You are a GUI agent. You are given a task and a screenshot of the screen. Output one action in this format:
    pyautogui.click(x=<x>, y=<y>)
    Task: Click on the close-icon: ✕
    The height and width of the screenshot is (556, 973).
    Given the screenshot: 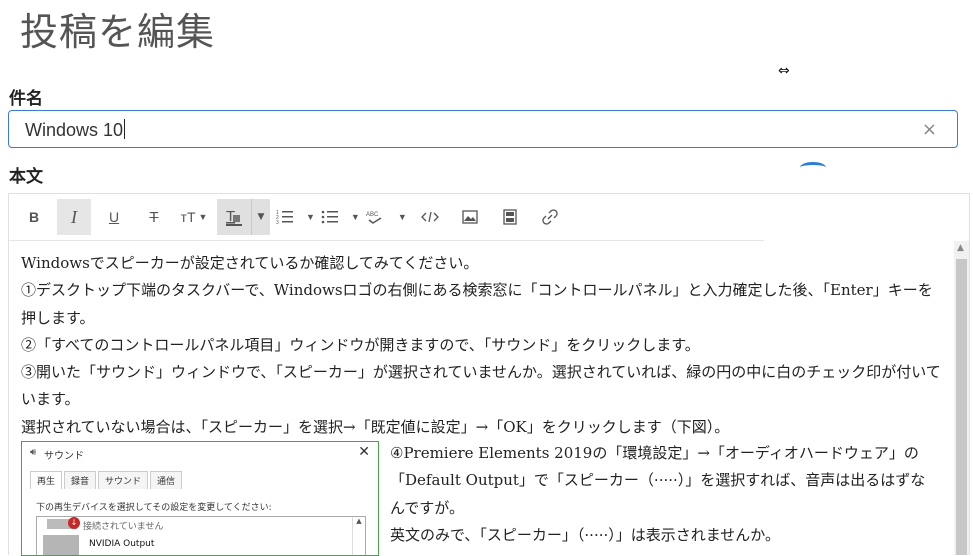 What is the action you would take?
    pyautogui.click(x=364, y=452)
    